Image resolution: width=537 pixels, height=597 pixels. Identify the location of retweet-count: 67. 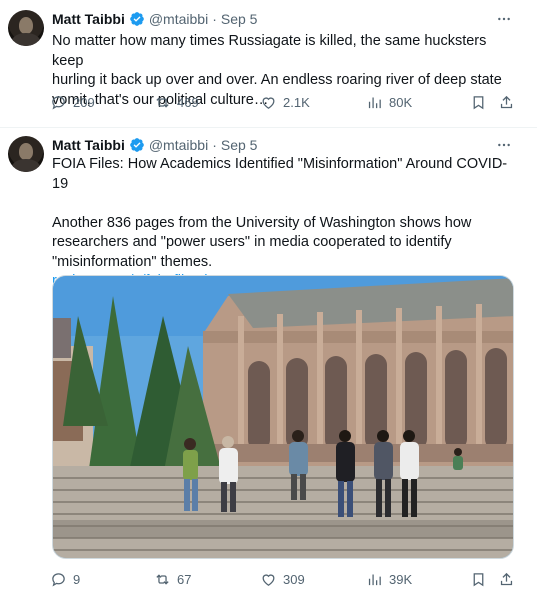
(184, 579).